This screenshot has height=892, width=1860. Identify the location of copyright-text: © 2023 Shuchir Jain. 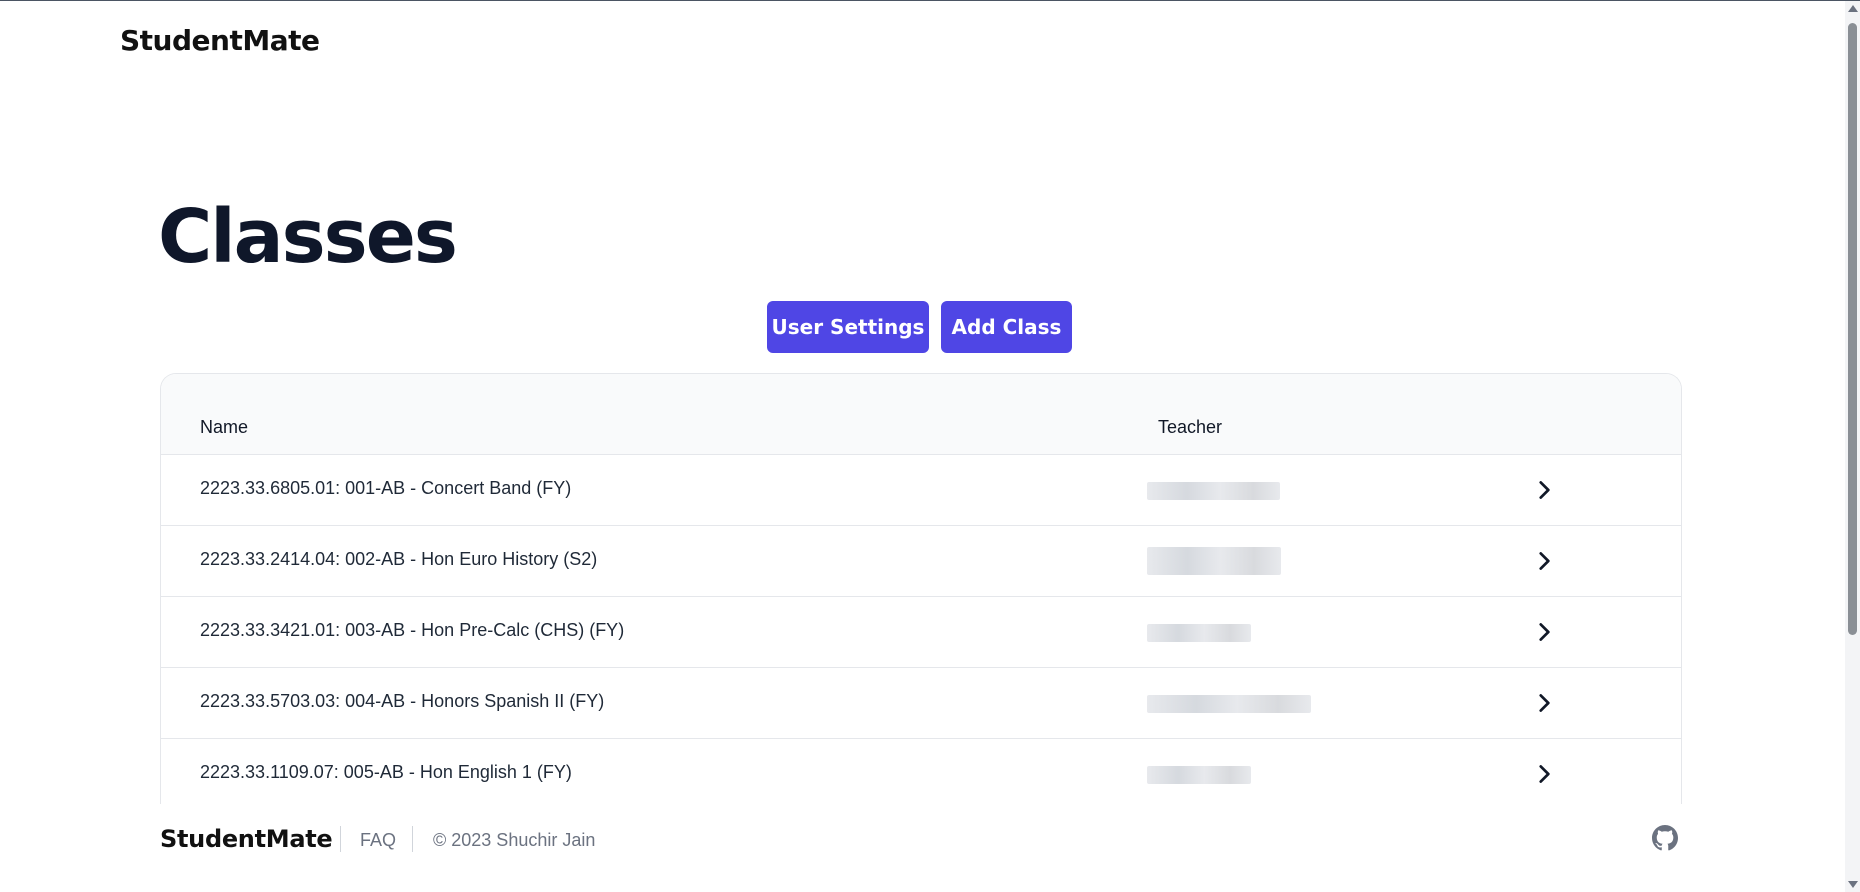
(514, 840).